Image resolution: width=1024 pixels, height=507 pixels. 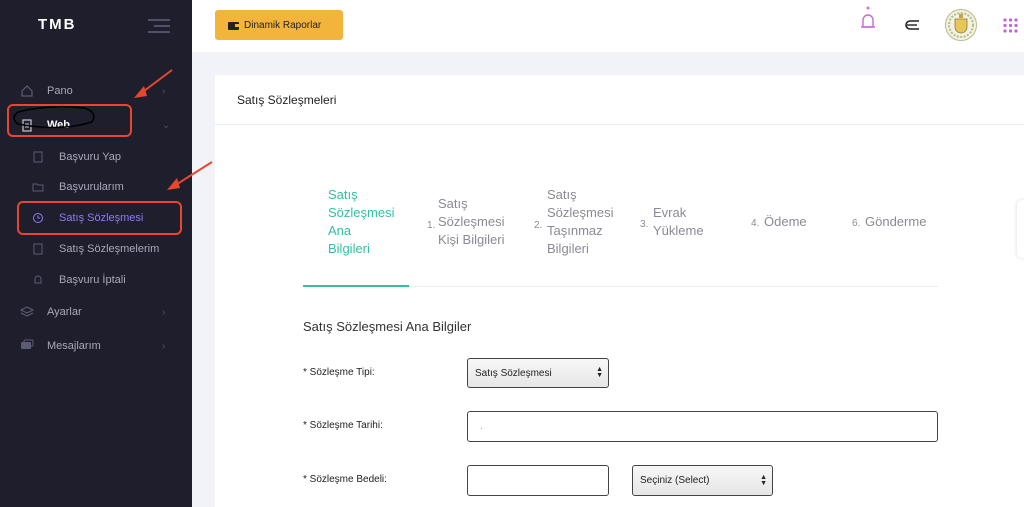 I want to click on layers-icon, so click(x=27, y=312).